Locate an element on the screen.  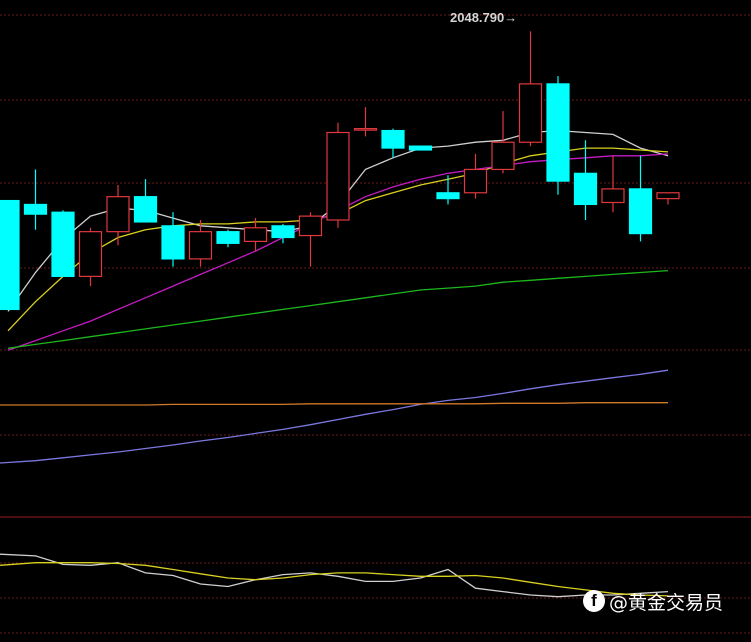
oscillator-panel is located at coordinates (334, 575).